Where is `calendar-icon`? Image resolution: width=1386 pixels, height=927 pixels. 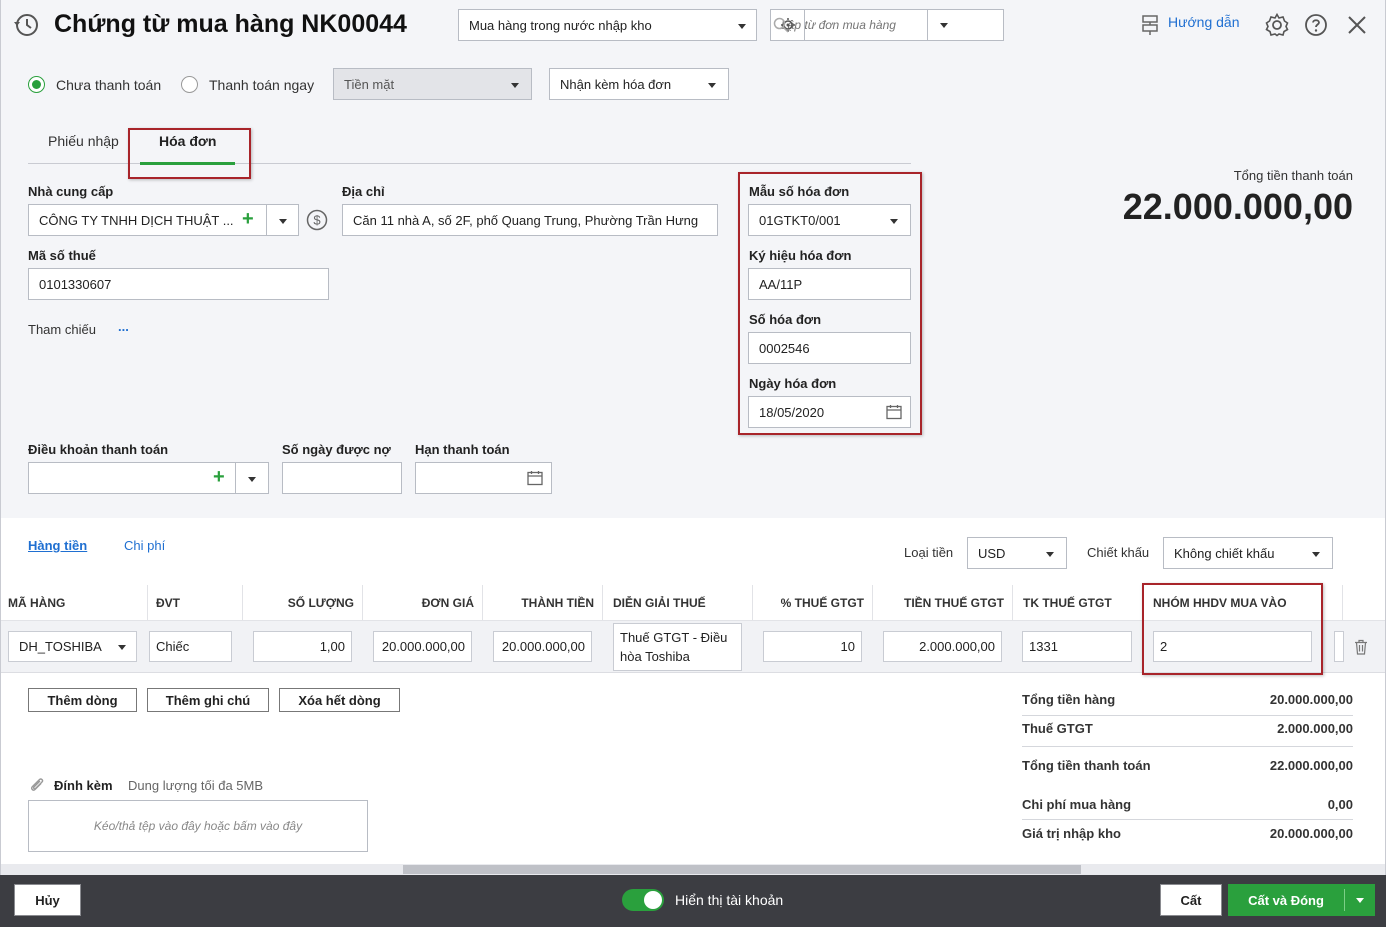 calendar-icon is located at coordinates (535, 478).